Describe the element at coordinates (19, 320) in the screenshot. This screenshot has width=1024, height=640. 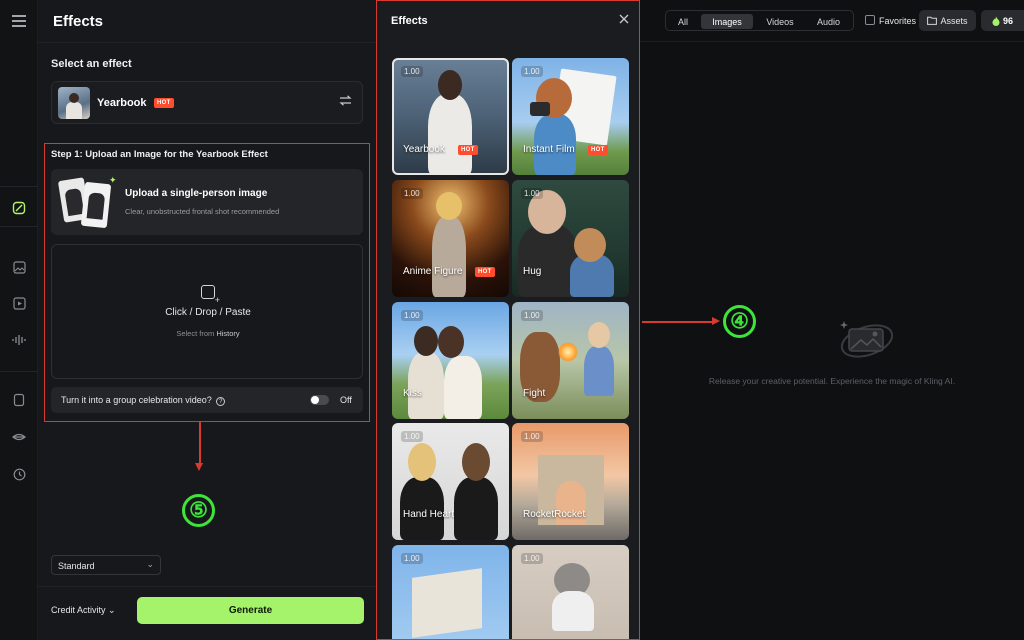
I see `left-rail` at that location.